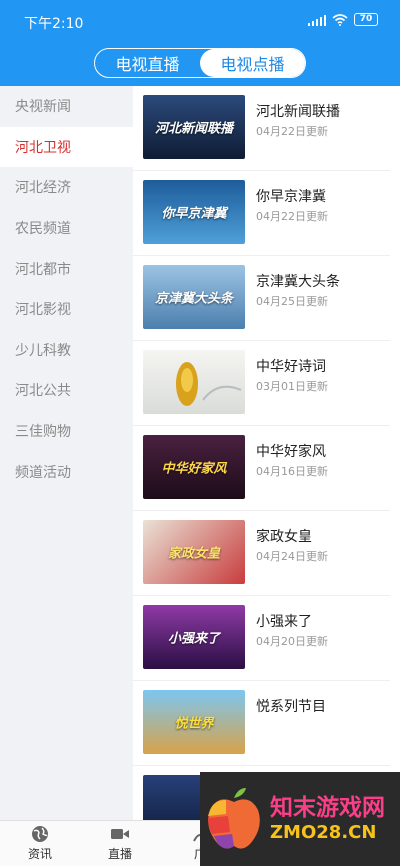 The image size is (400, 866). Describe the element at coordinates (292, 301) in the screenshot. I see `program-date: 04月25日更新` at that location.